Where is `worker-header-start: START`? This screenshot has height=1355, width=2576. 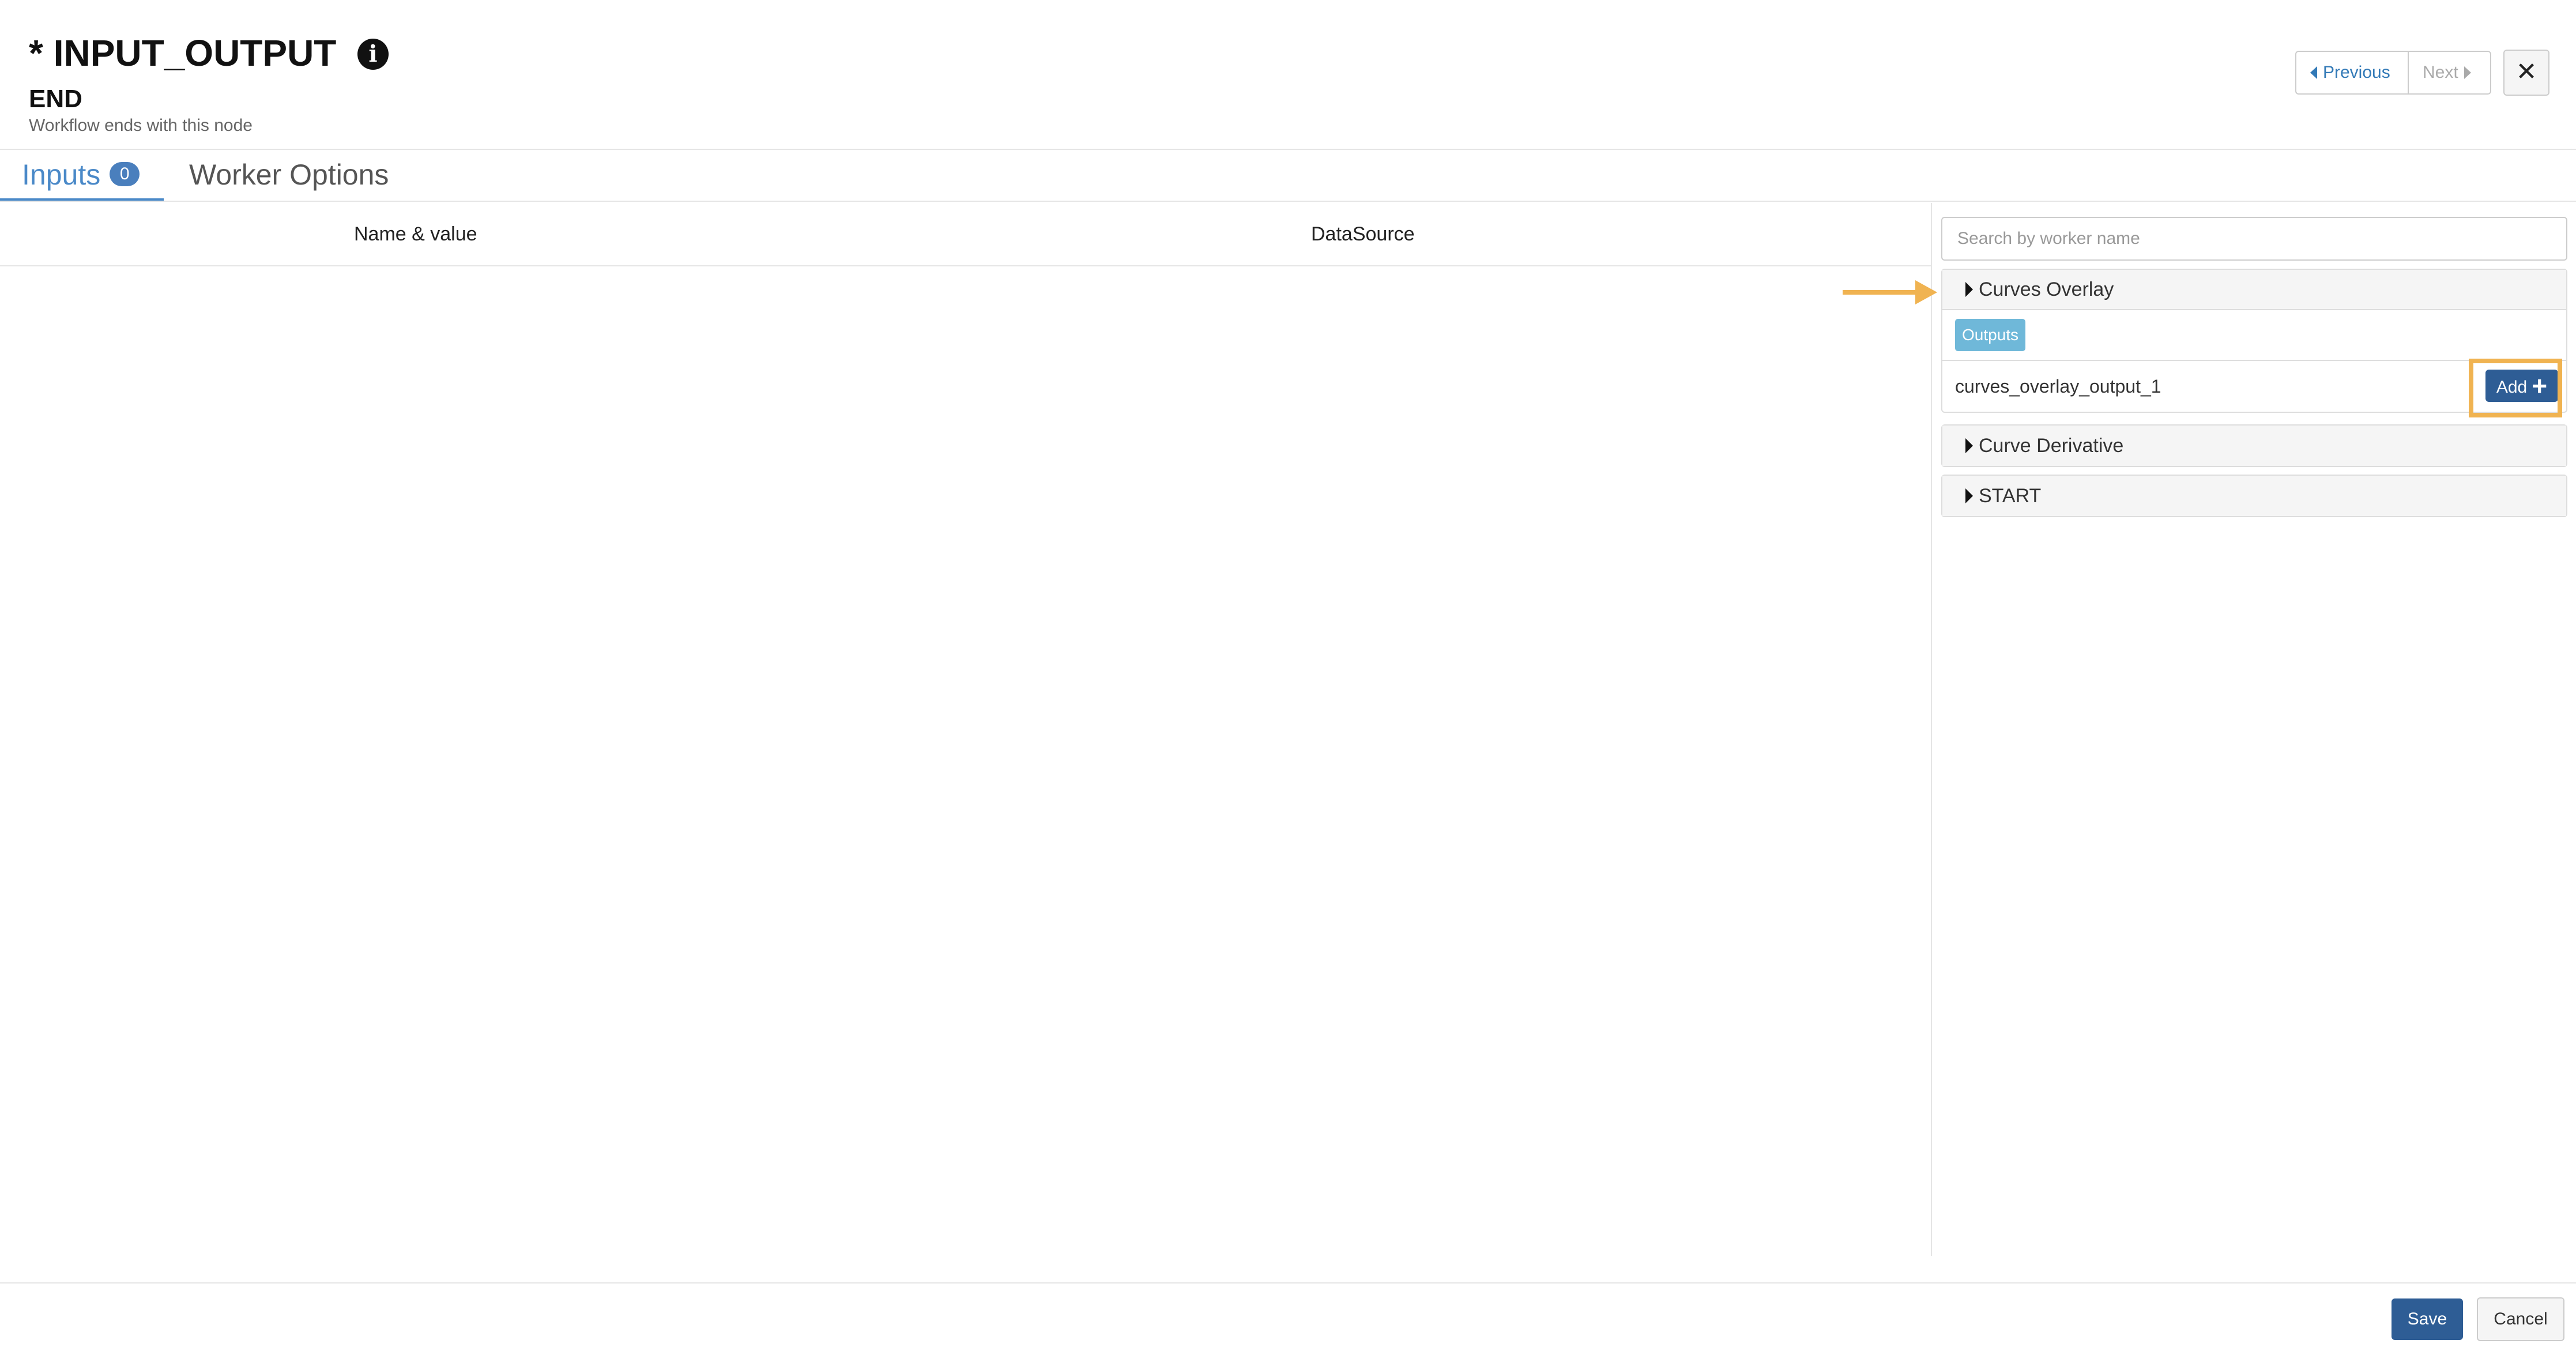
worker-header-start: START is located at coordinates (2254, 496).